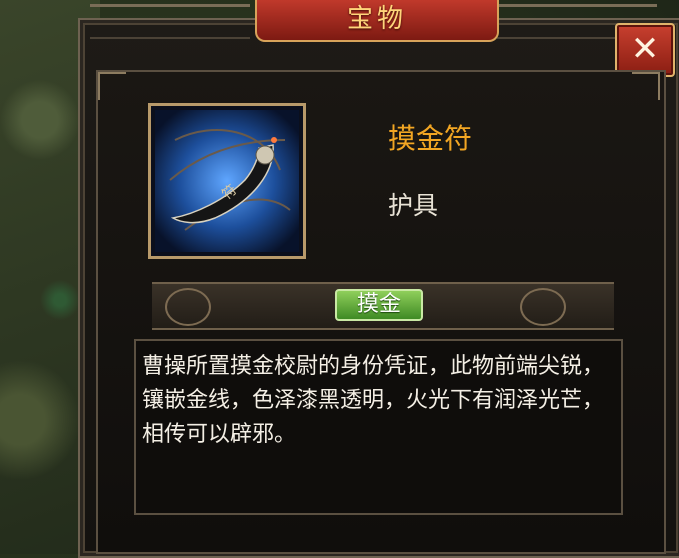 The width and height of the screenshot is (679, 558). Describe the element at coordinates (543, 307) in the screenshot. I see `swirl-ornament-right` at that location.